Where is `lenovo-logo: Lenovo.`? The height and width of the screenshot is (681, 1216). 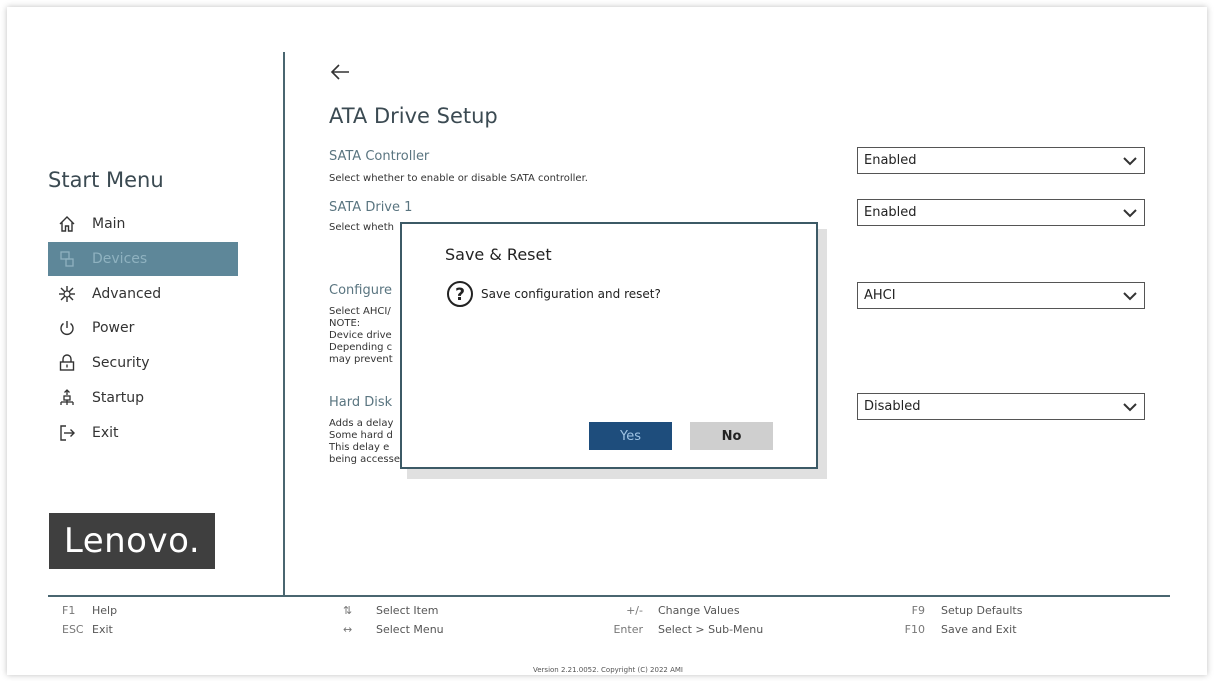 lenovo-logo: Lenovo. is located at coordinates (132, 541).